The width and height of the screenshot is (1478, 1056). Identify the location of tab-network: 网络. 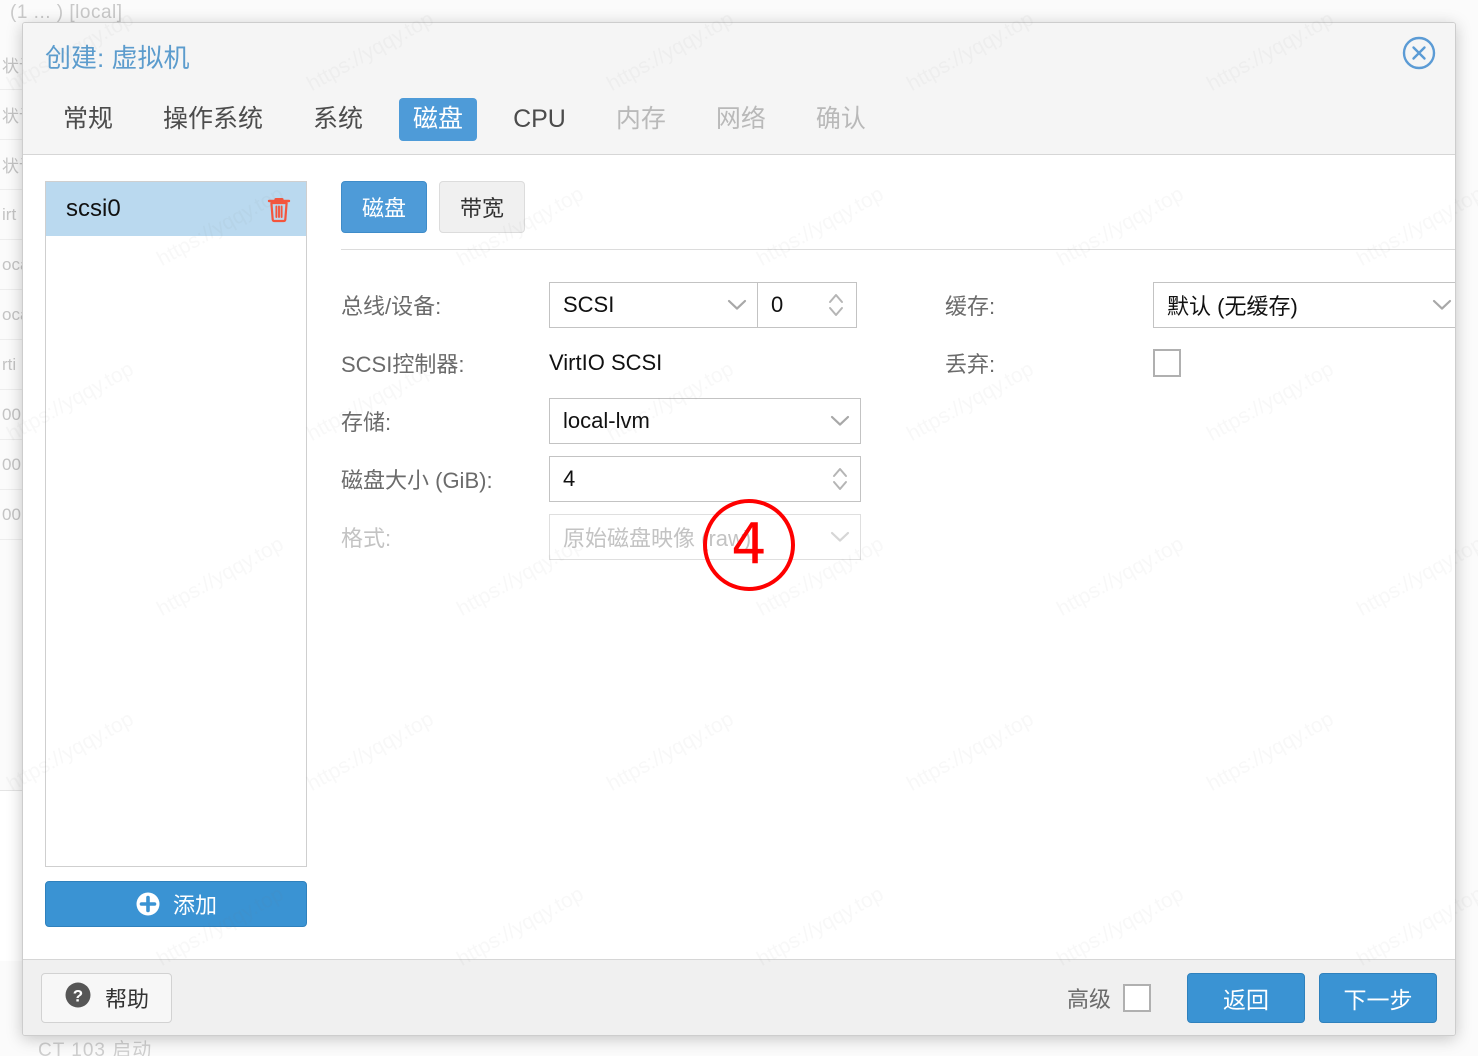
(740, 119).